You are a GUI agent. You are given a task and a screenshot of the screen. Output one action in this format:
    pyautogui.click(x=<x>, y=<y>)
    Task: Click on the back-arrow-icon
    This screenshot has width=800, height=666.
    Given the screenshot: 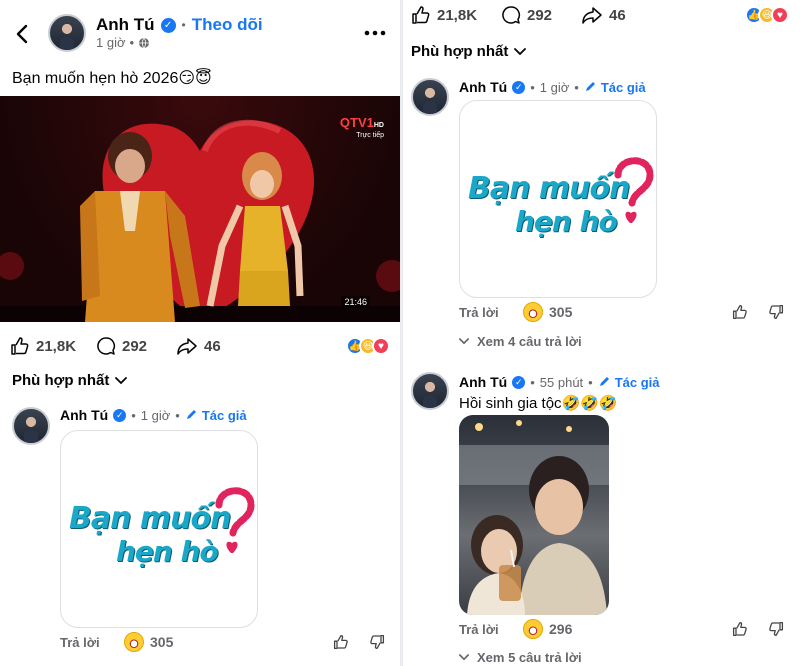 What is the action you would take?
    pyautogui.click(x=22, y=34)
    